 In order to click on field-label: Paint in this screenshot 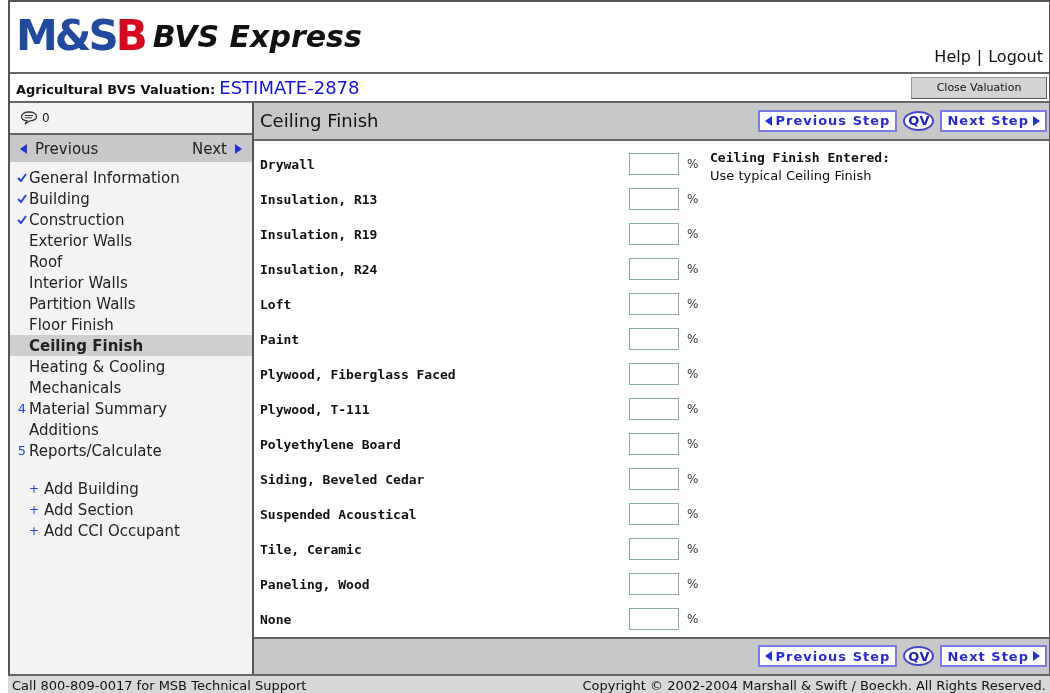, I will do `click(280, 339)`.